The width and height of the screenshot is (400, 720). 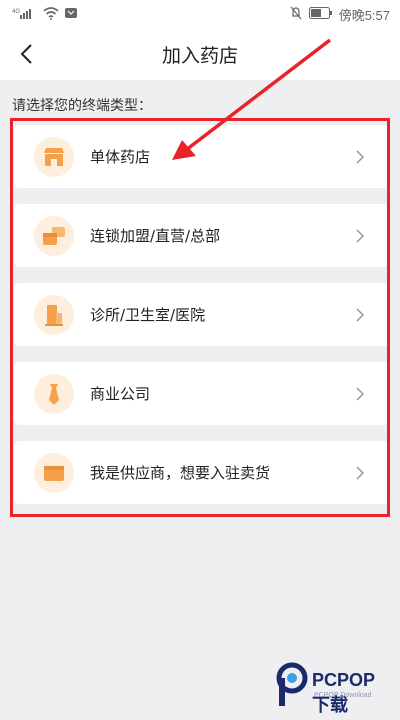 What do you see at coordinates (54, 394) in the screenshot?
I see `necktie-icon` at bounding box center [54, 394].